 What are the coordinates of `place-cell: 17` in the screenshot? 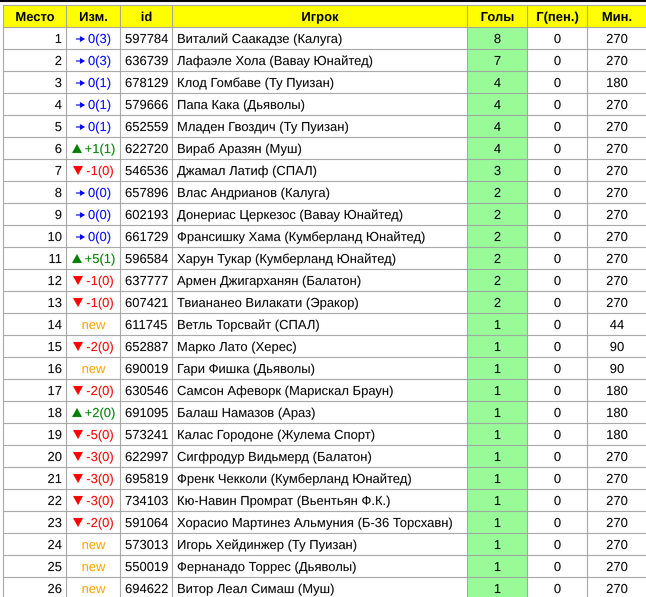 It's located at (35, 391).